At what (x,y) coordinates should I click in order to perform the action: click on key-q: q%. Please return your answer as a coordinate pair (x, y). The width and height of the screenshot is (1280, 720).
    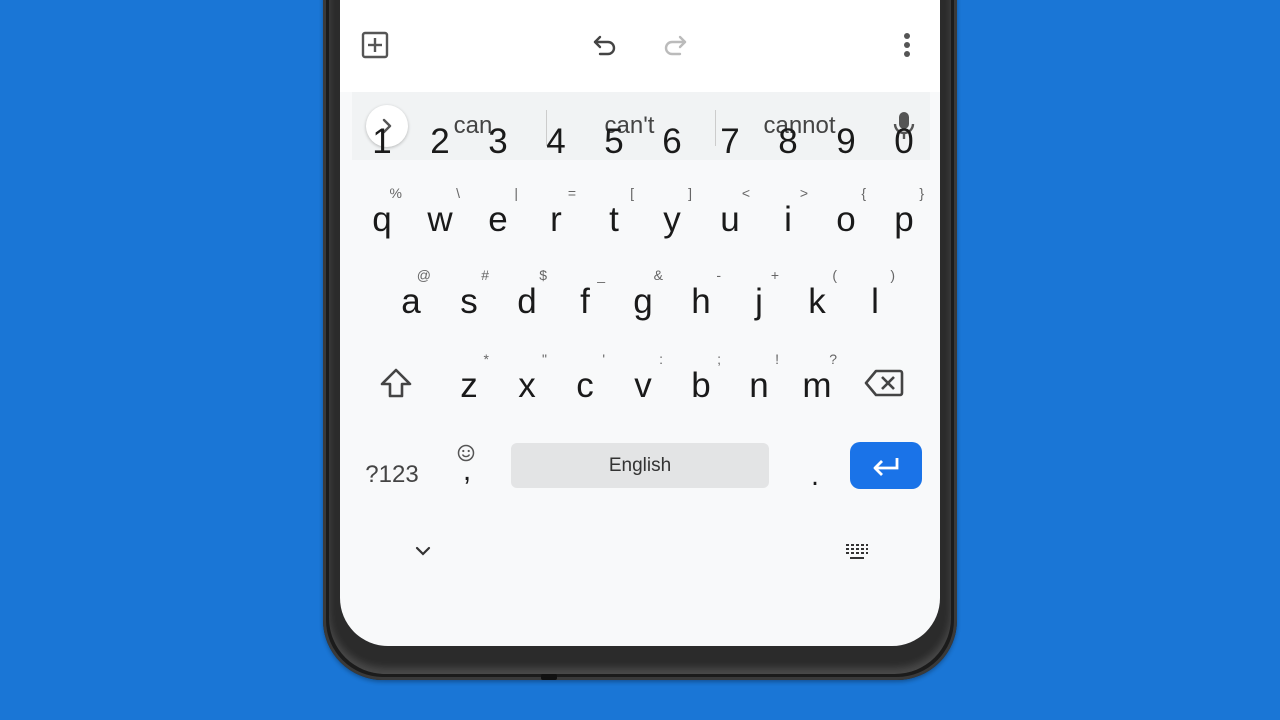
    Looking at the image, I should click on (382, 217).